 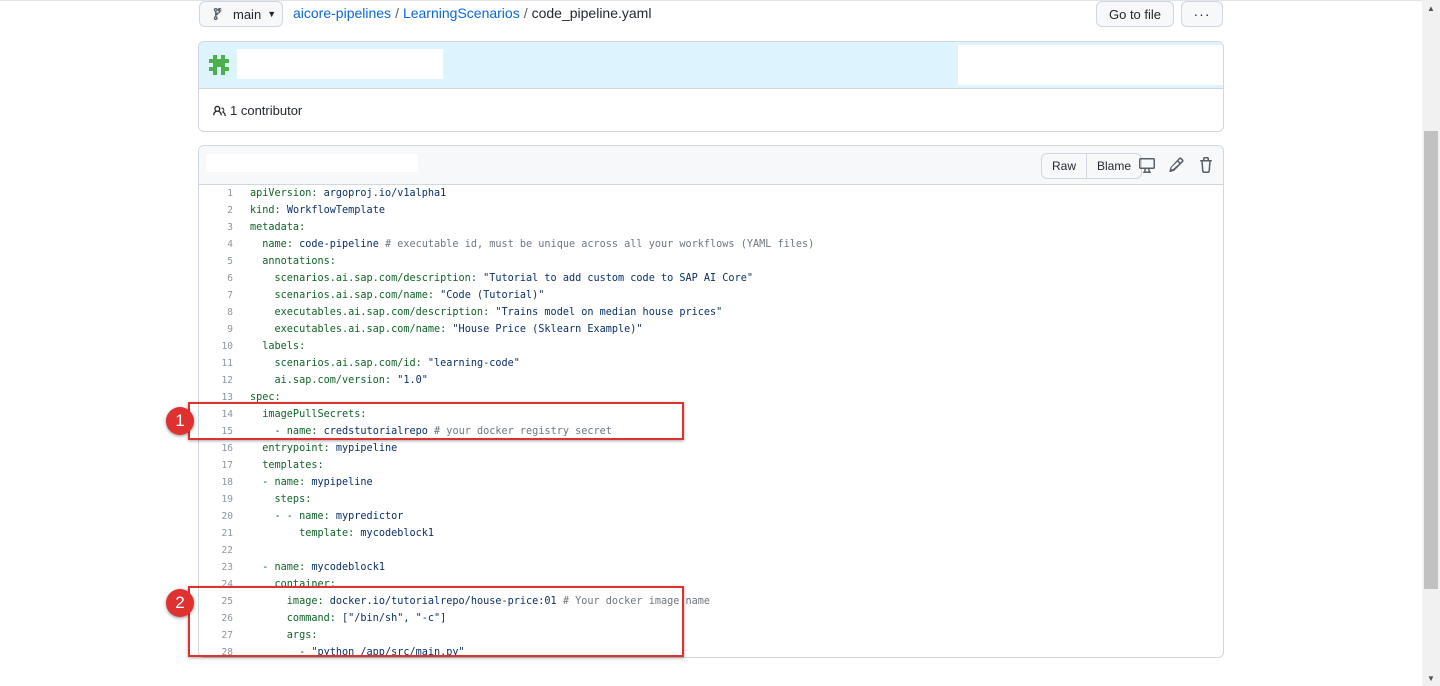 I want to click on code-line: 3 metadata:, so click(x=711, y=227).